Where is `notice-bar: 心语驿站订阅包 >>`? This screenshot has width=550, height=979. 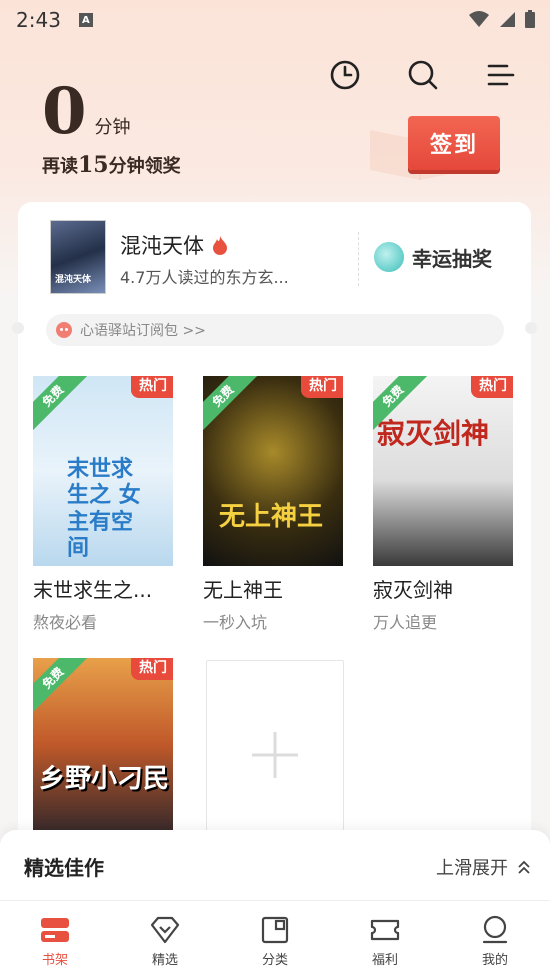
notice-bar: 心语驿站订阅包 >> is located at coordinates (275, 330).